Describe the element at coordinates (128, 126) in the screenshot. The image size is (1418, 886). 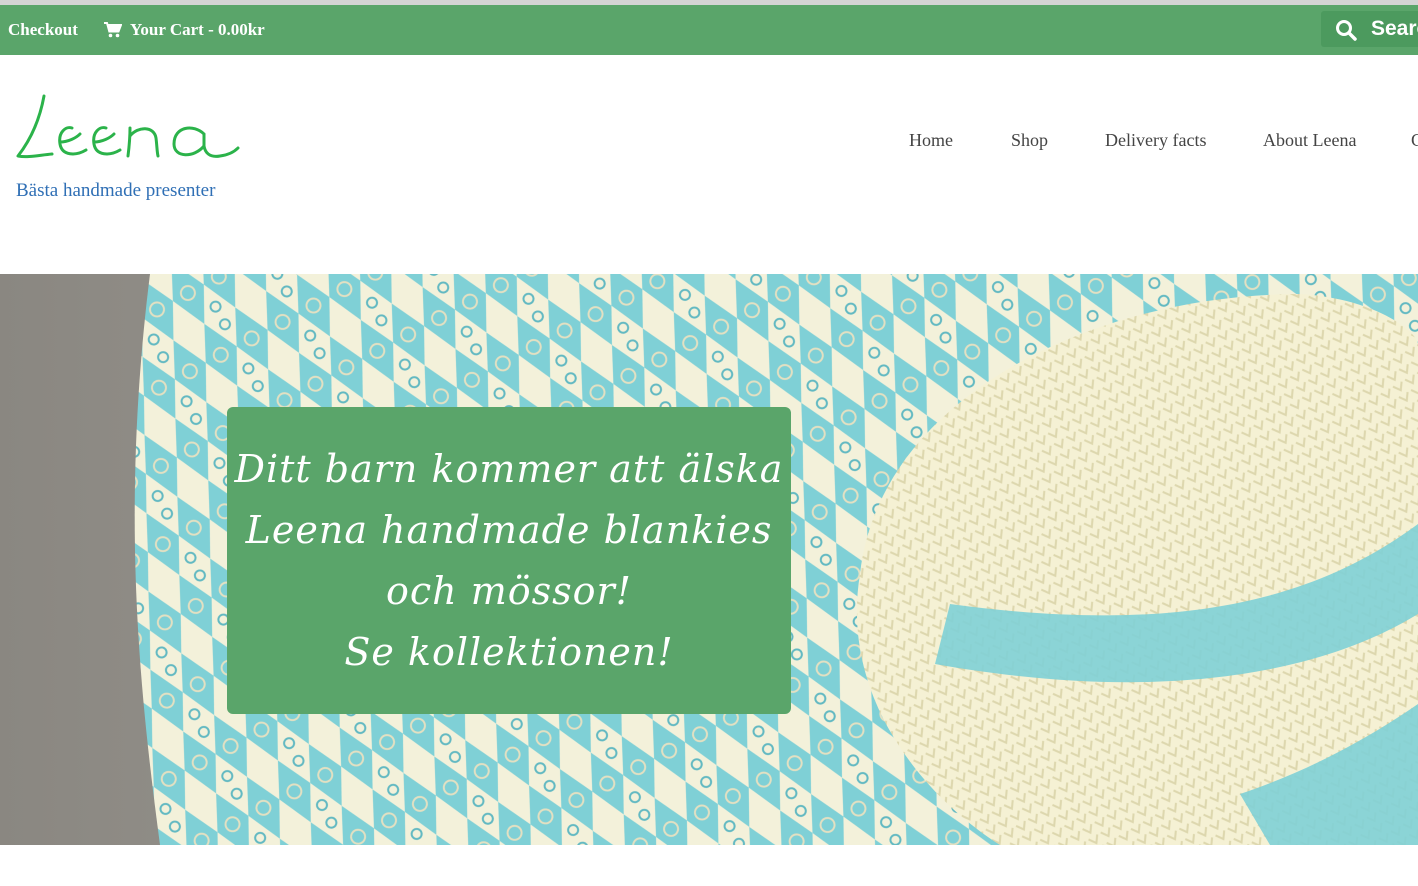
I see `leena-logo-mark` at that location.